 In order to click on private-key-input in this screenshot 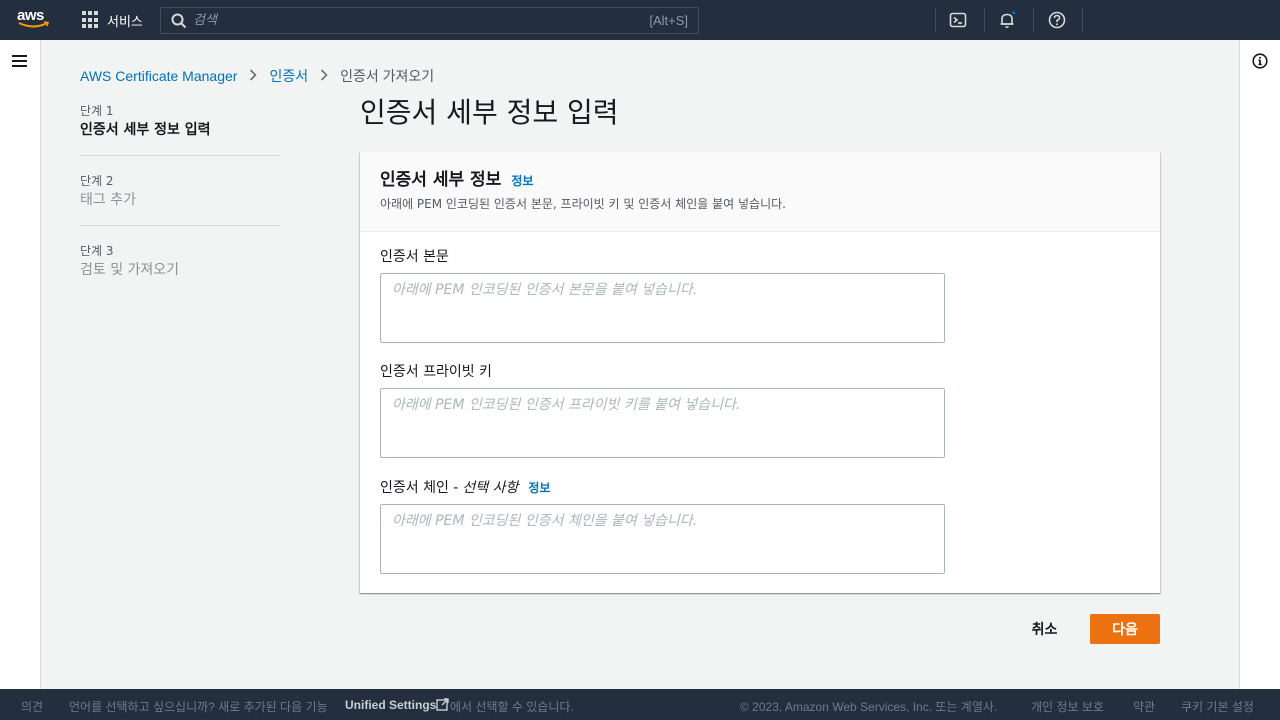, I will do `click(662, 423)`.